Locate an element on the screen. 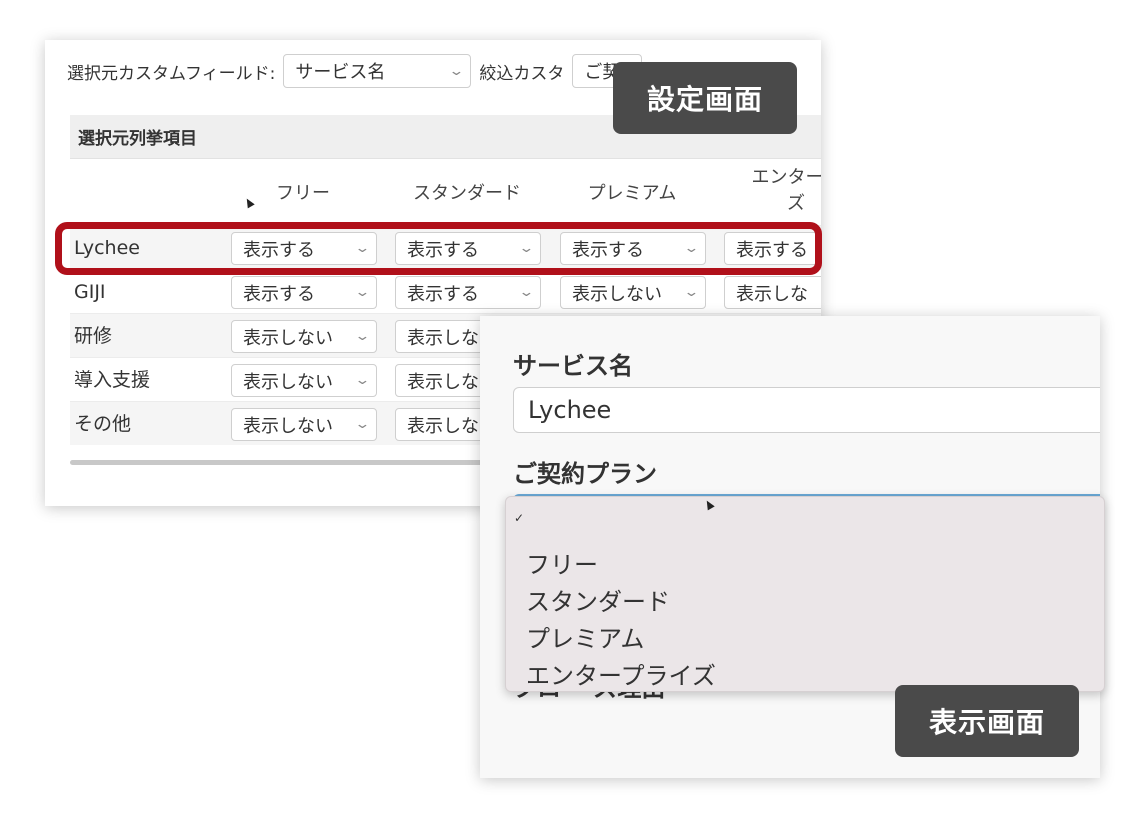 Image resolution: width=1144 pixels, height=828 pixels. check-icon: ✓ is located at coordinates (519, 518).